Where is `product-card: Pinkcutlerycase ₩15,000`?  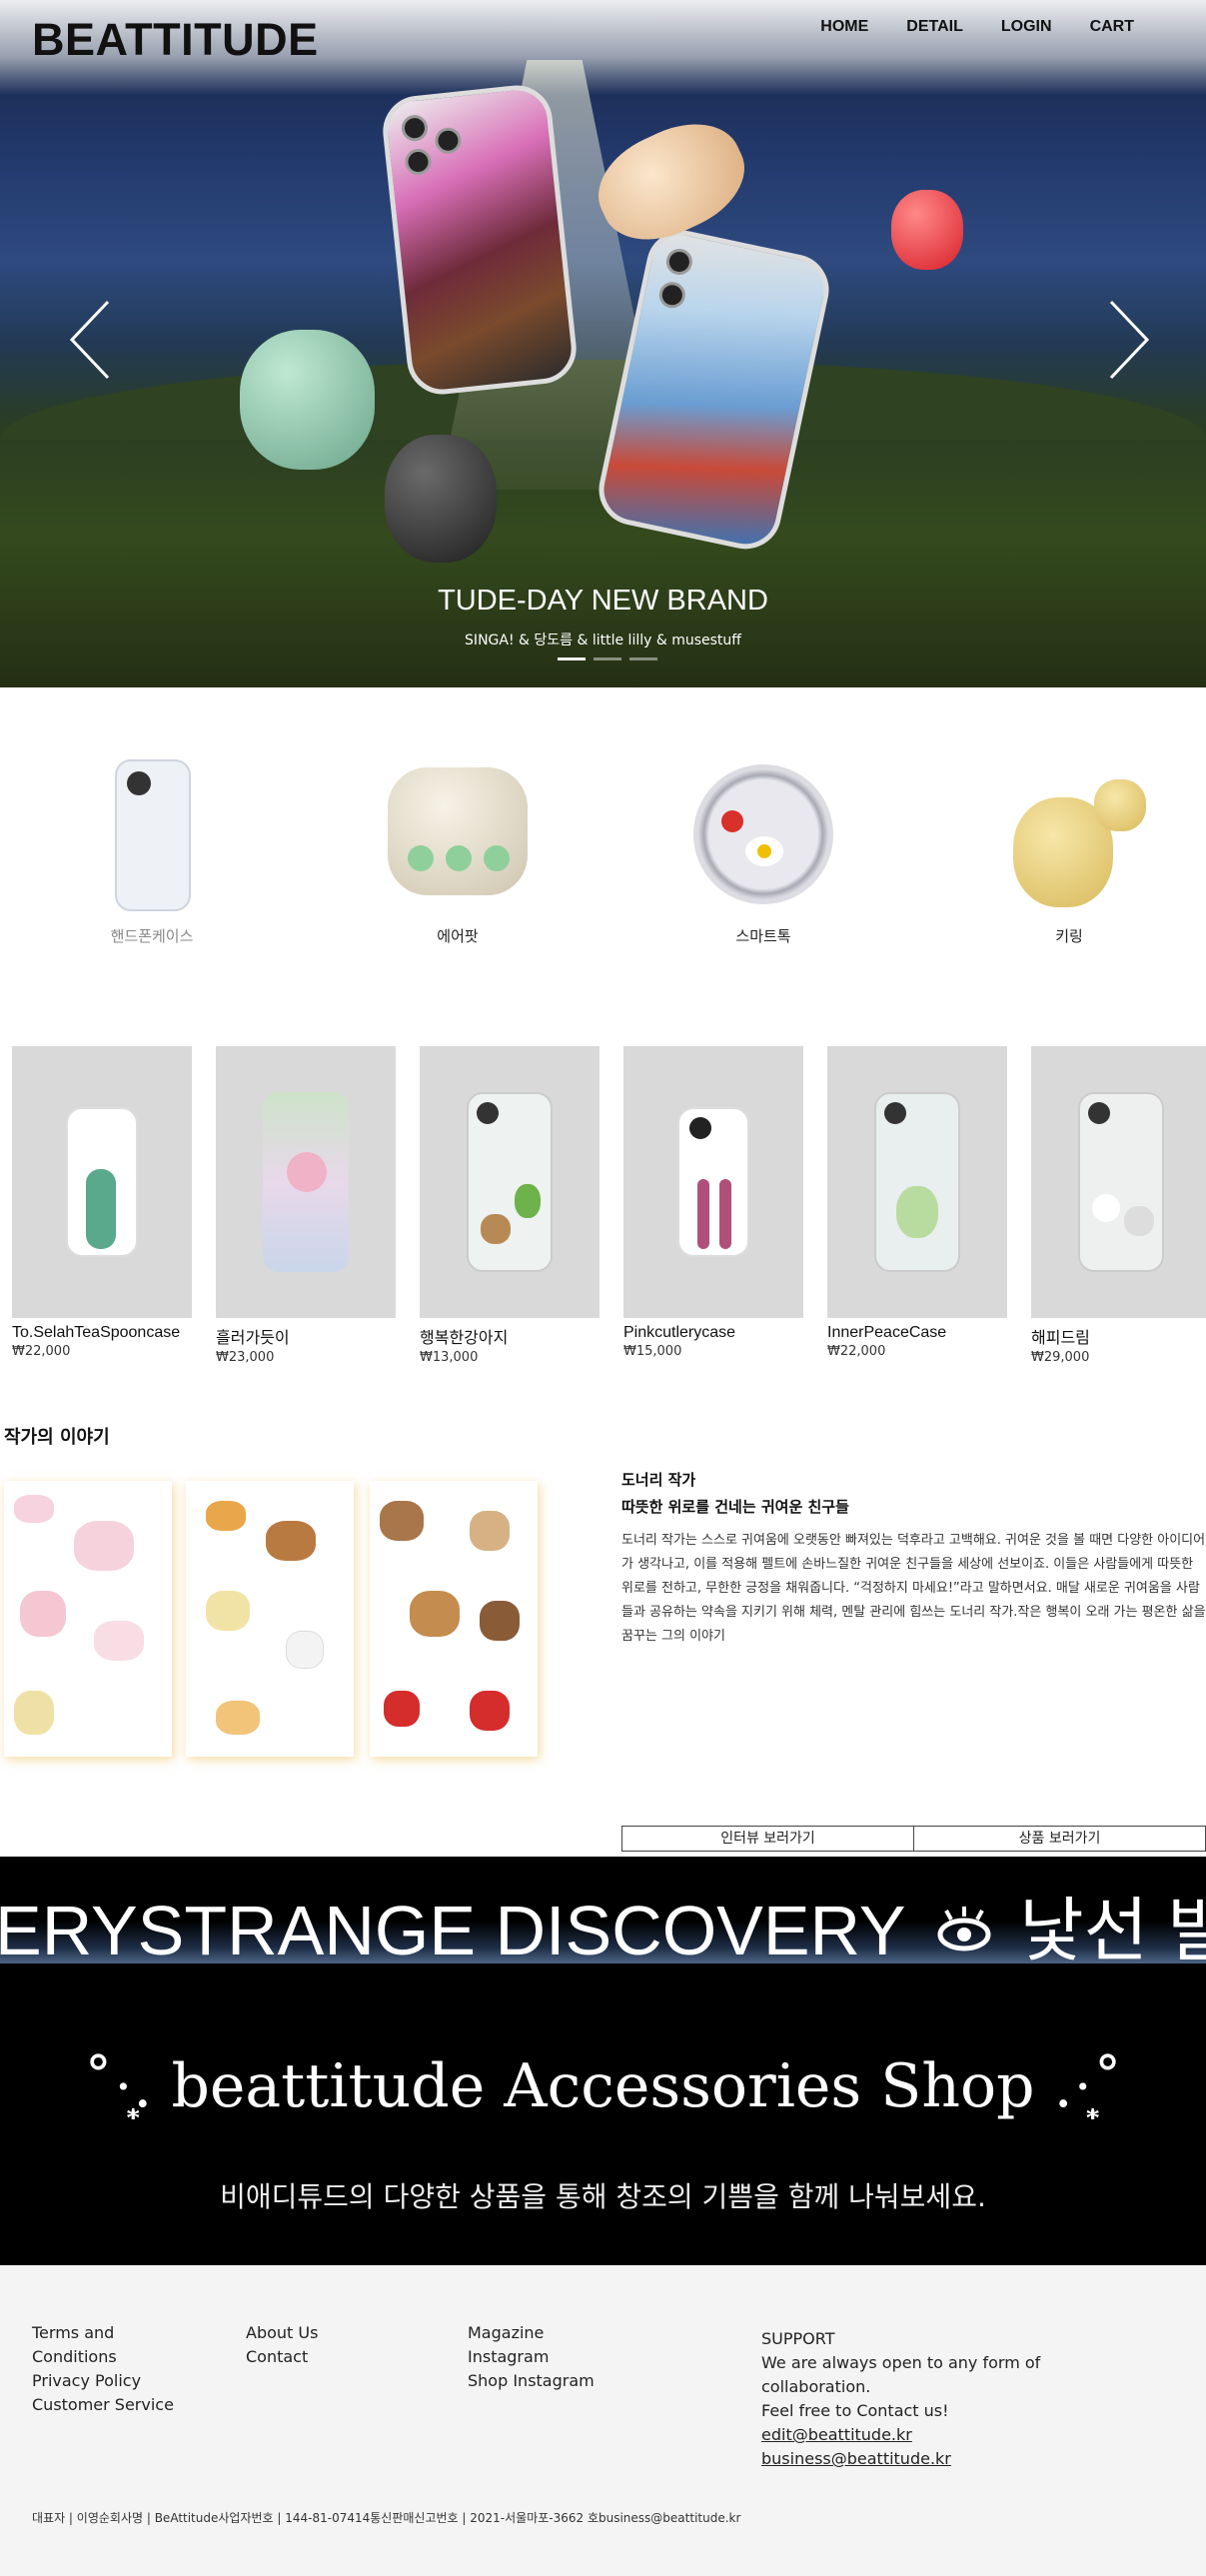
product-card: Pinkcutlerycase ₩15,000 is located at coordinates (713, 1202).